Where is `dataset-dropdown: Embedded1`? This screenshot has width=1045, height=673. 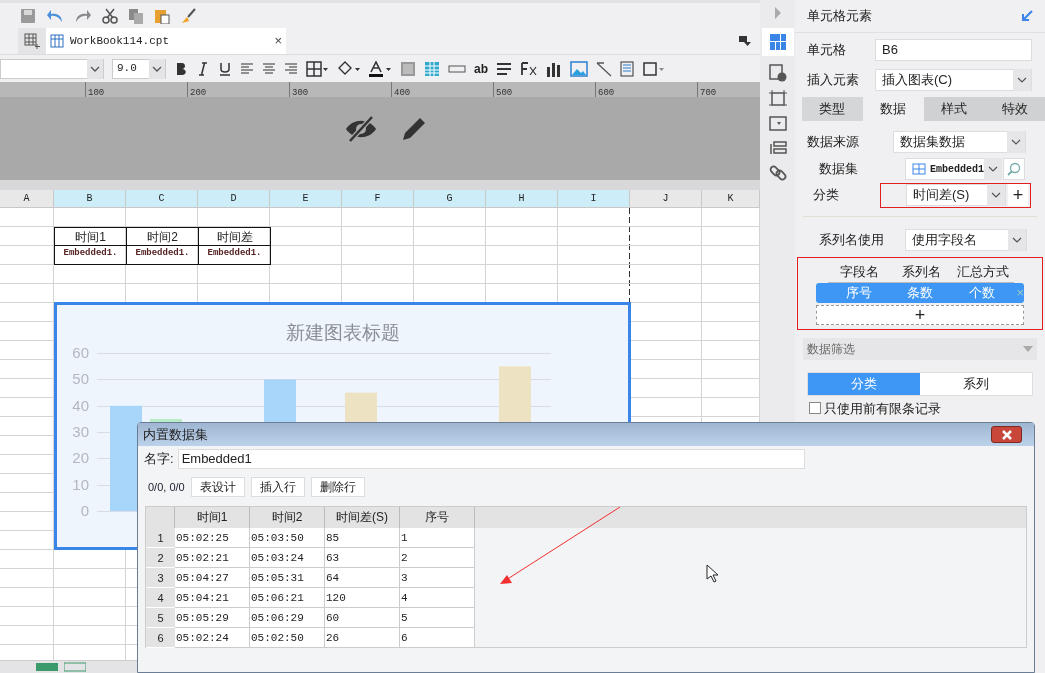 dataset-dropdown: Embedded1 is located at coordinates (952, 169).